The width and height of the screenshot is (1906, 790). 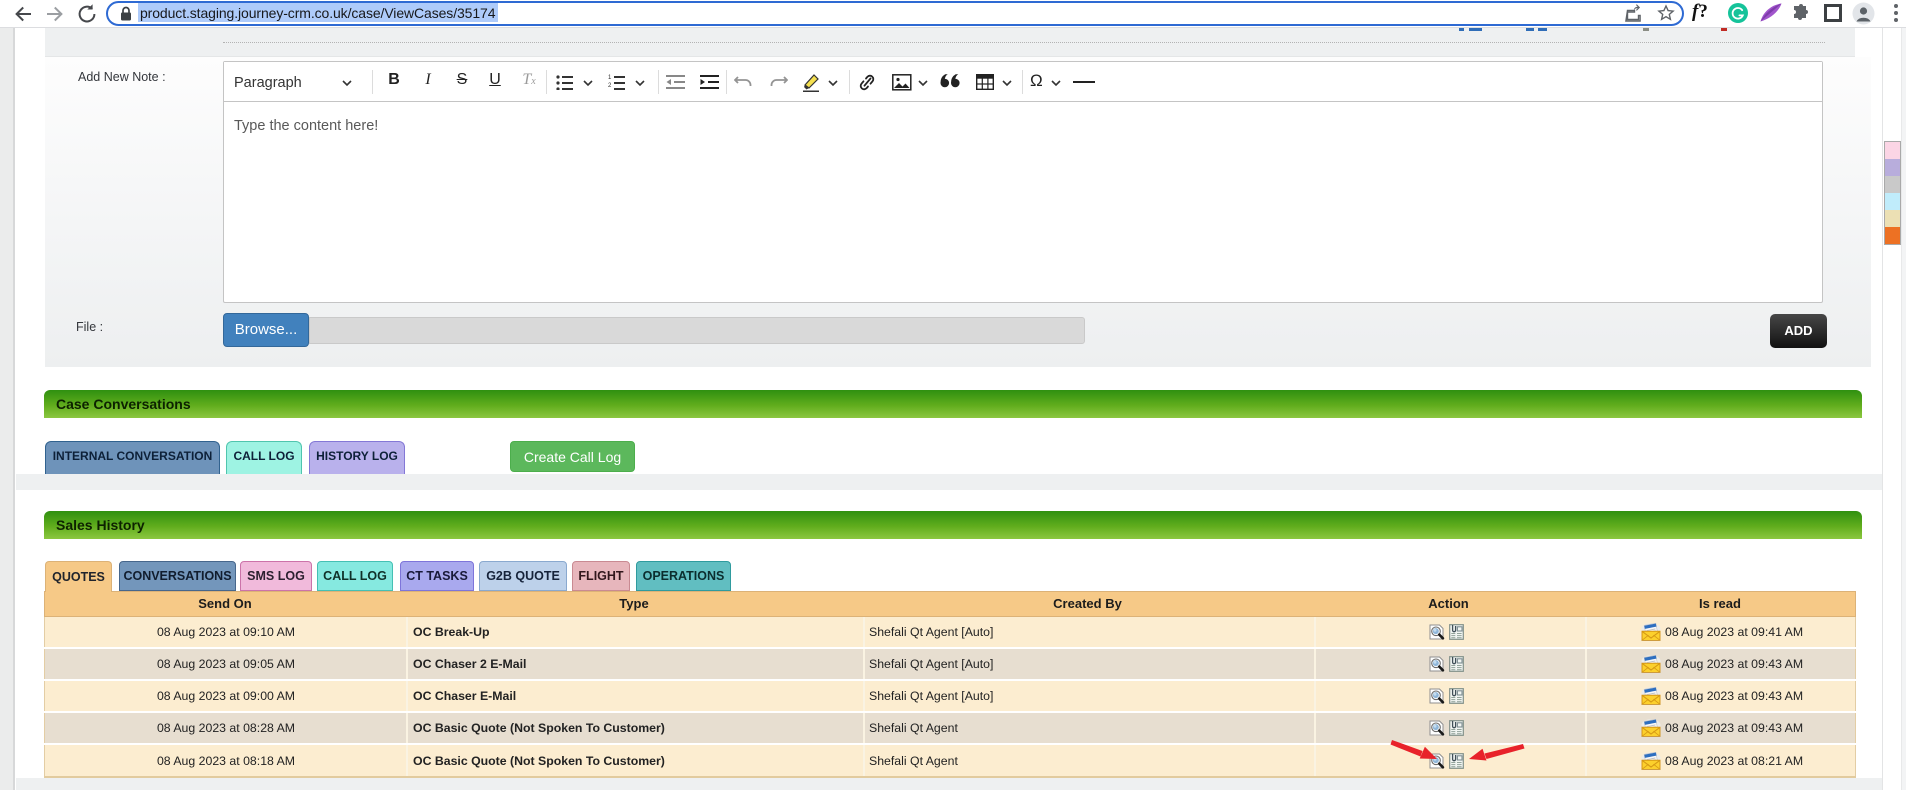 What do you see at coordinates (610, 86) in the screenshot?
I see `svg-text: 2` at bounding box center [610, 86].